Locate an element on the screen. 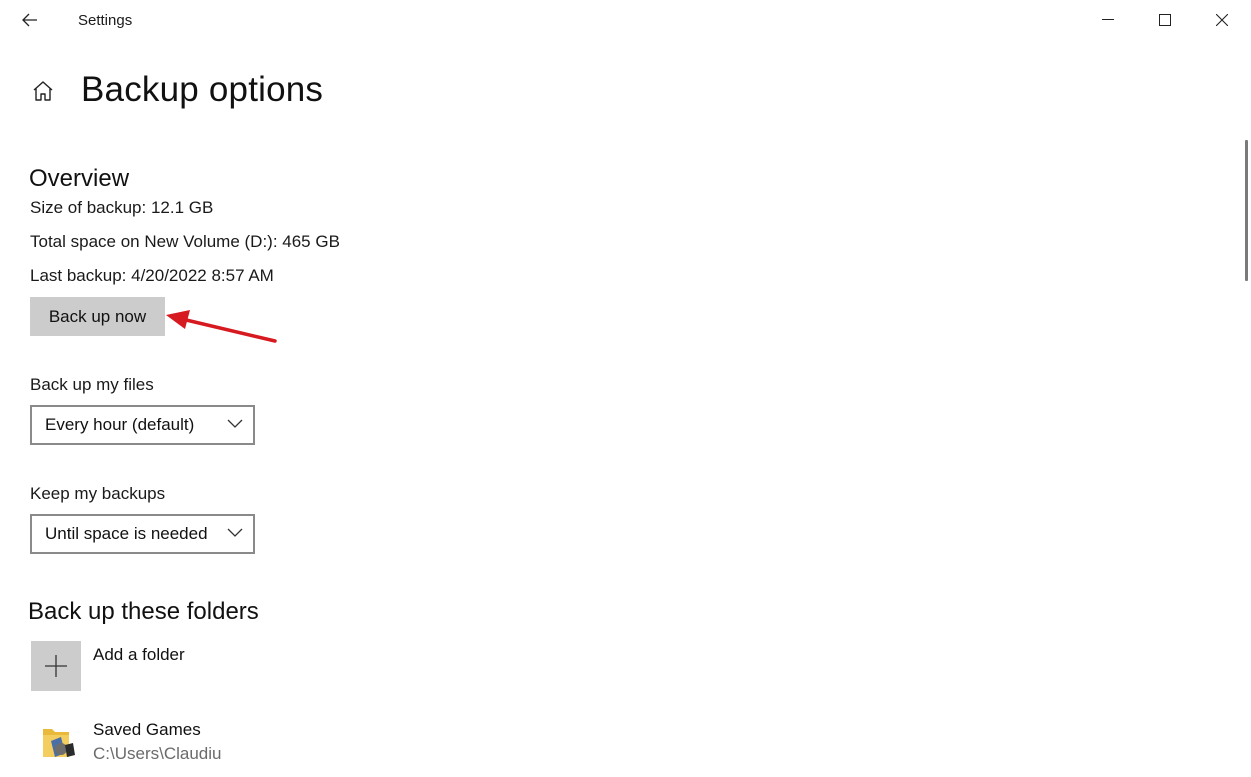 The height and width of the screenshot is (777, 1251). plus-icon is located at coordinates (56, 666).